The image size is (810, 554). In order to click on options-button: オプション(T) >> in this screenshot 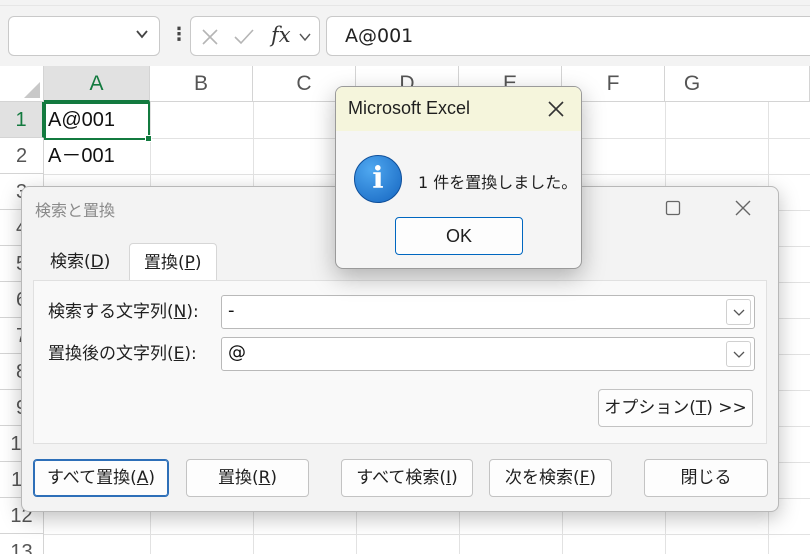, I will do `click(675, 408)`.